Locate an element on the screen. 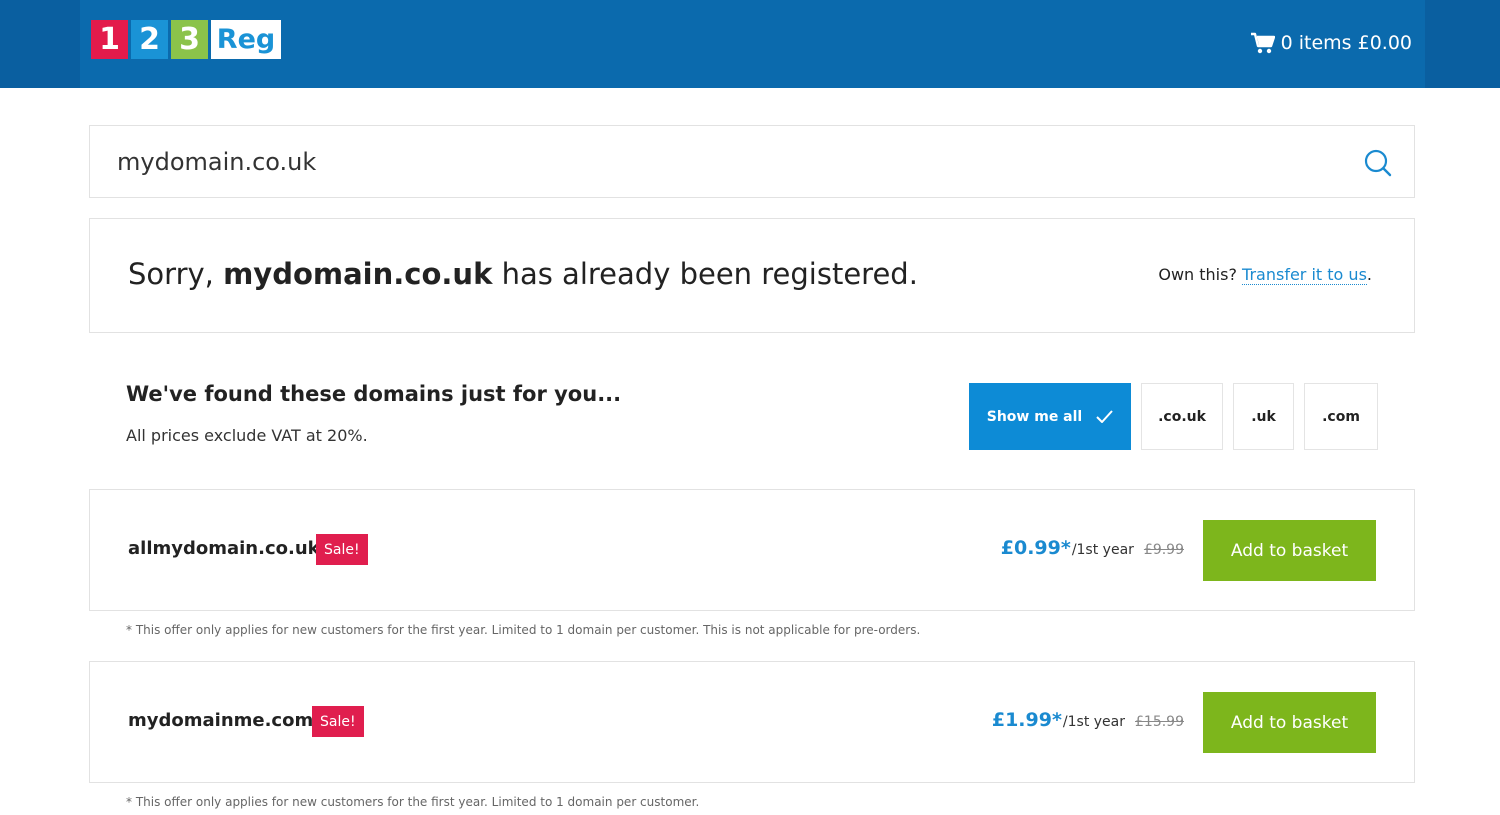 The width and height of the screenshot is (1500, 815). message-suffix: has already been registered. is located at coordinates (705, 274).